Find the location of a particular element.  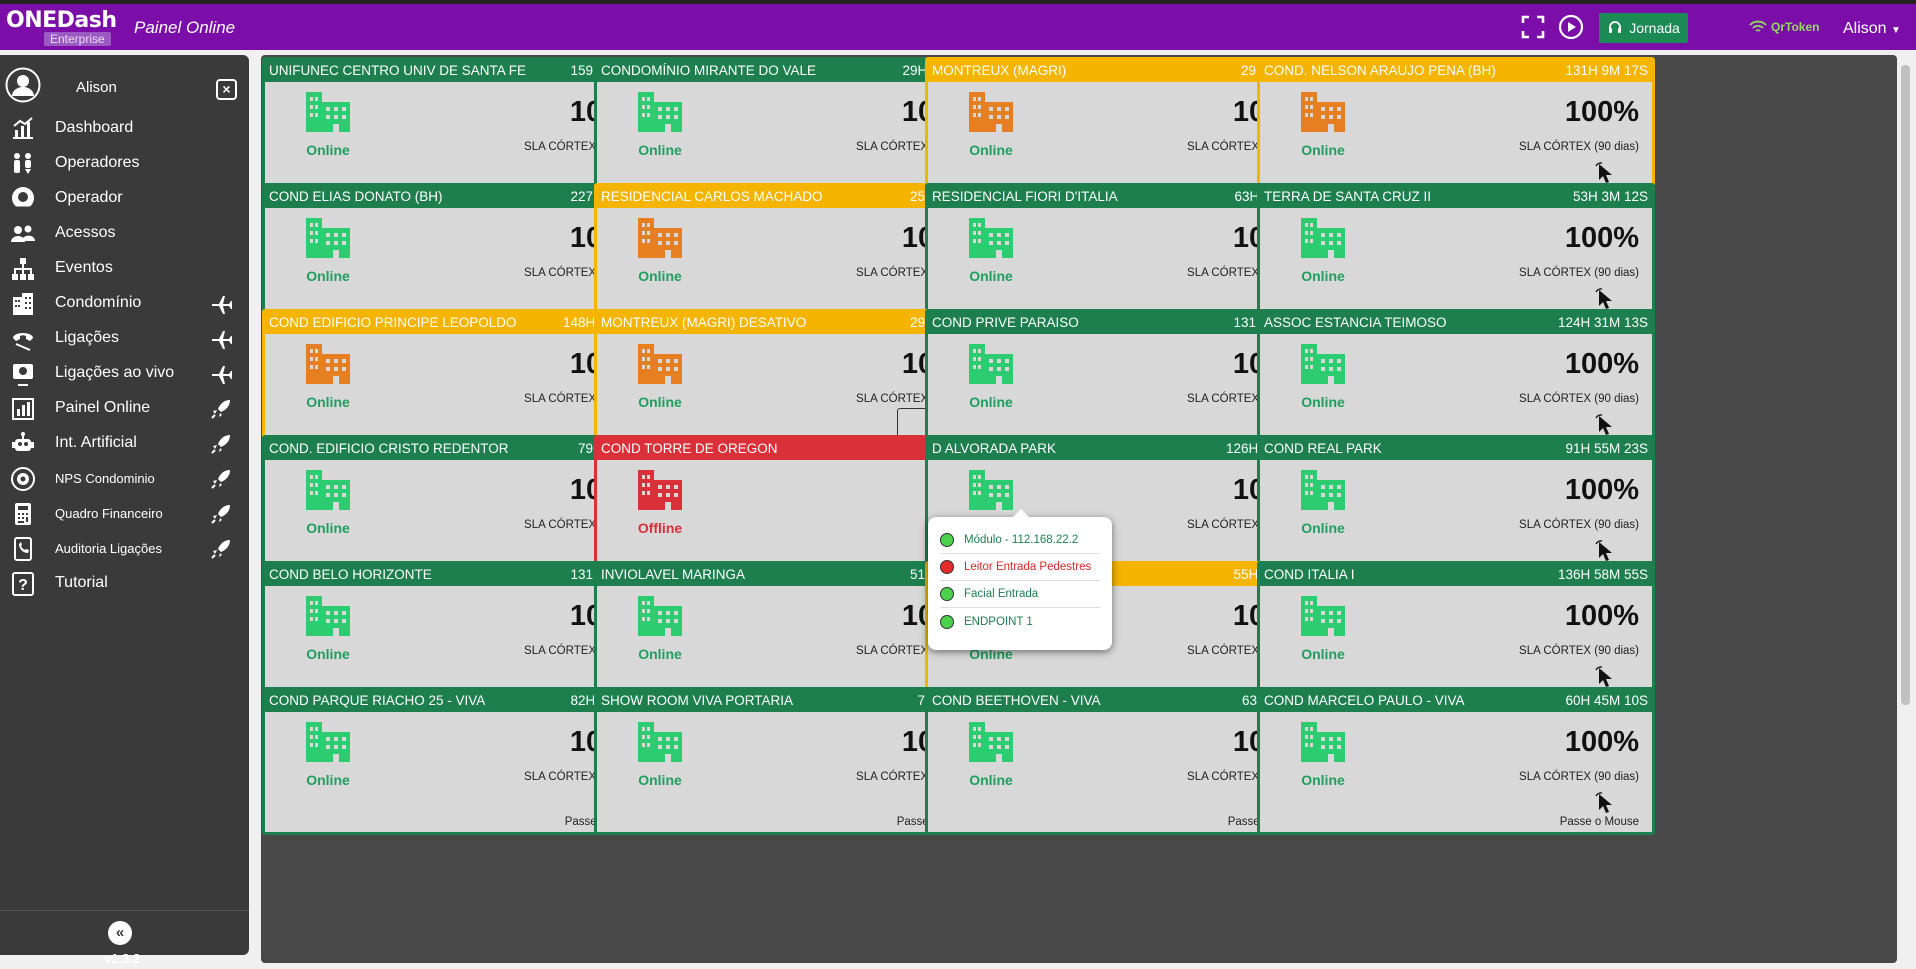

sidebar-item-label: Operador is located at coordinates (89, 197).